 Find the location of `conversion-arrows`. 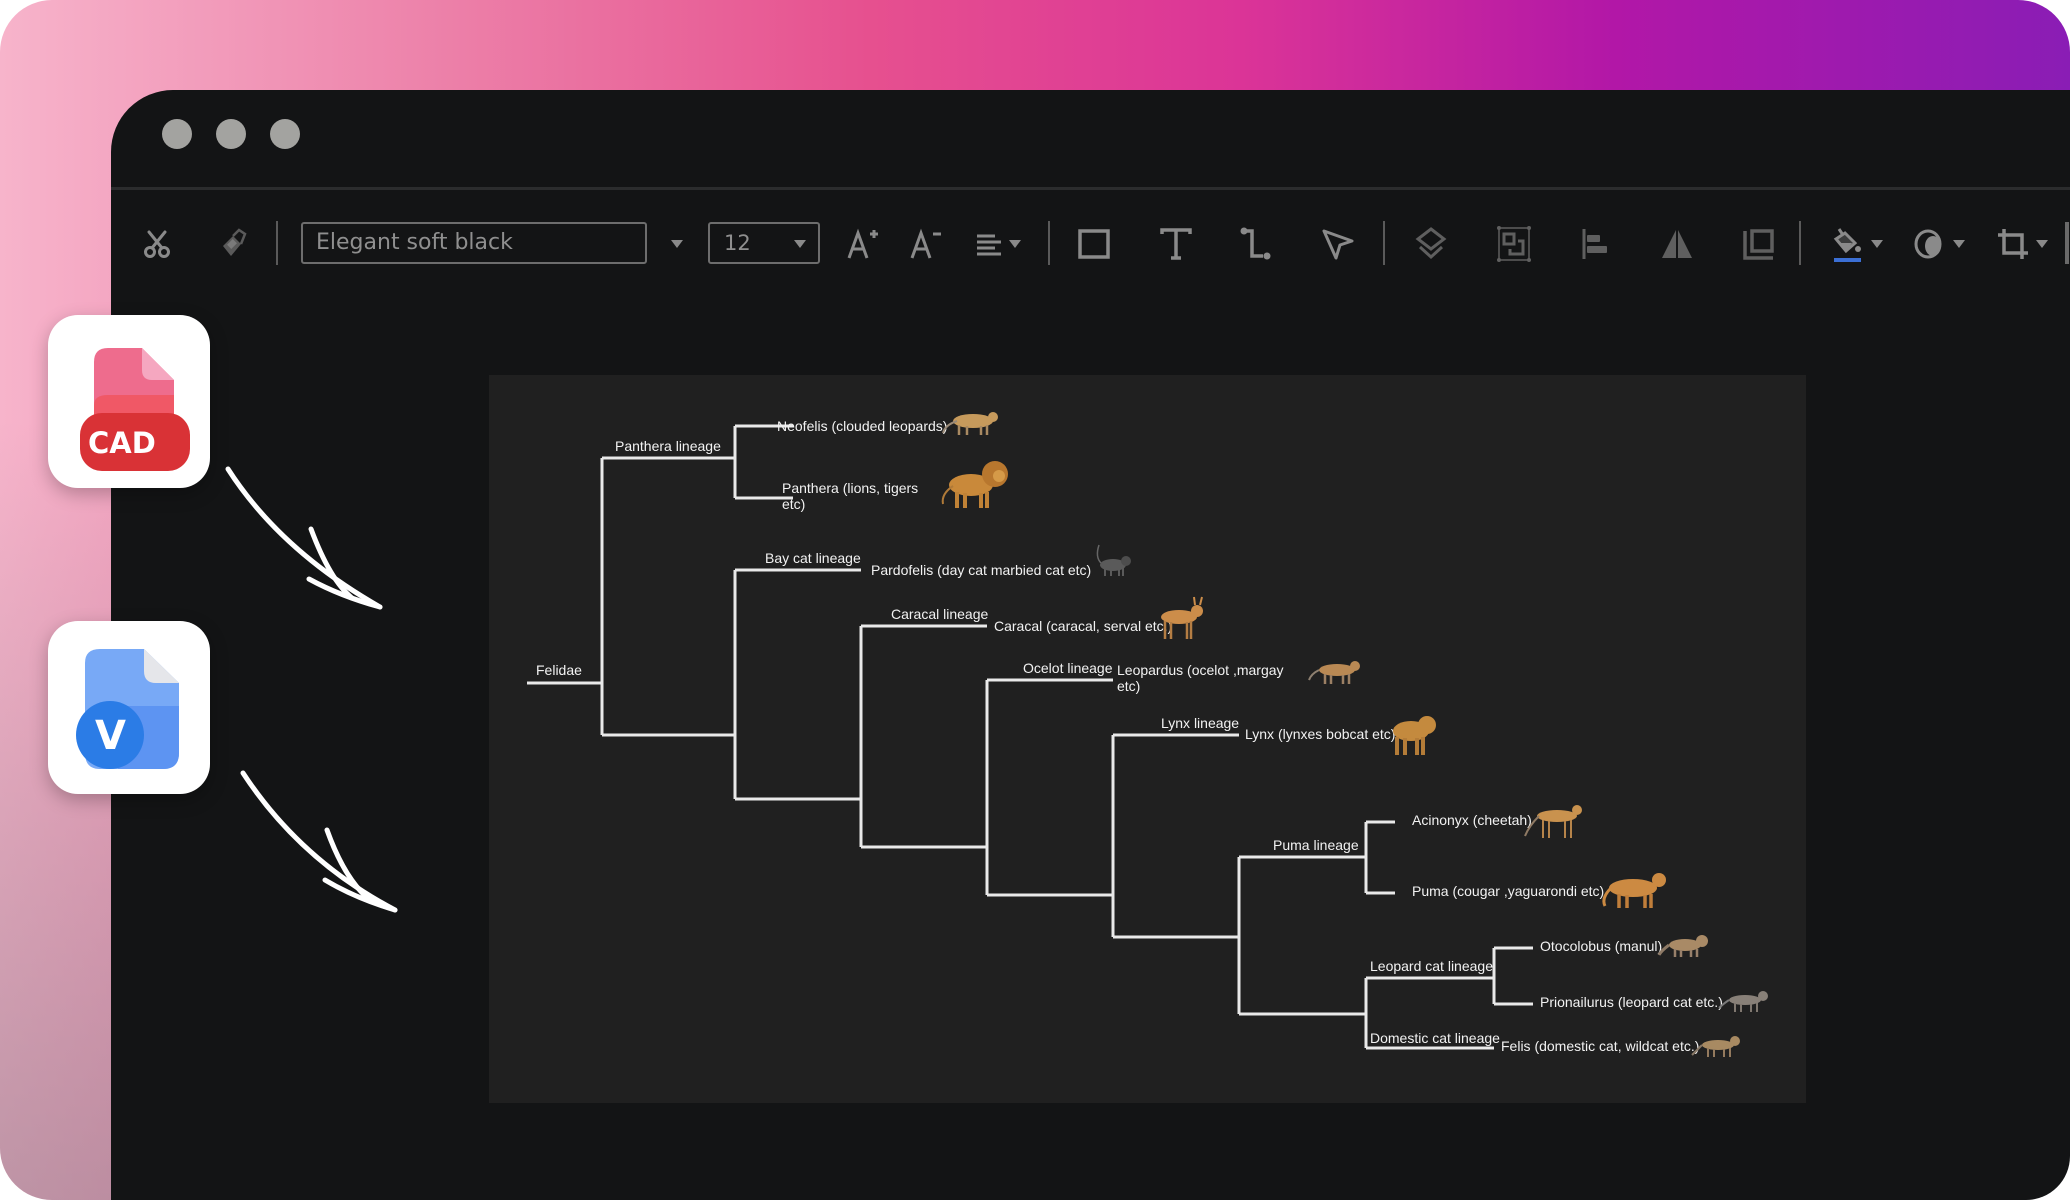

conversion-arrows is located at coordinates (311, 689).